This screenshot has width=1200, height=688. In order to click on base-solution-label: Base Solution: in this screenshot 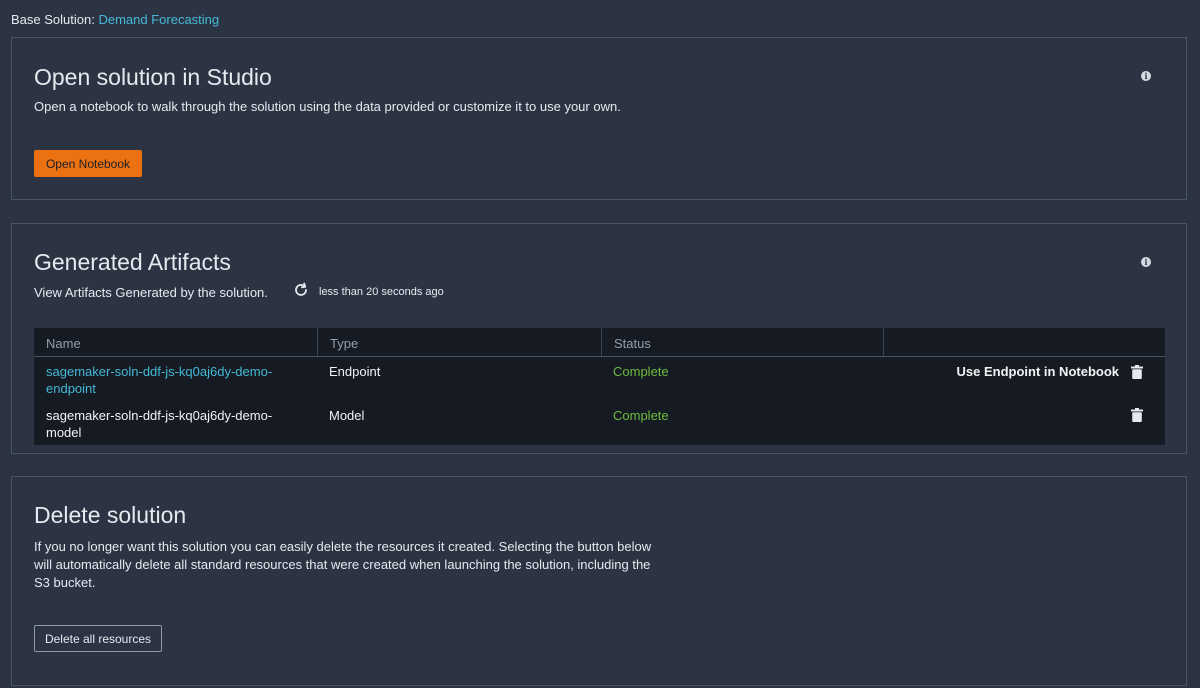, I will do `click(53, 19)`.